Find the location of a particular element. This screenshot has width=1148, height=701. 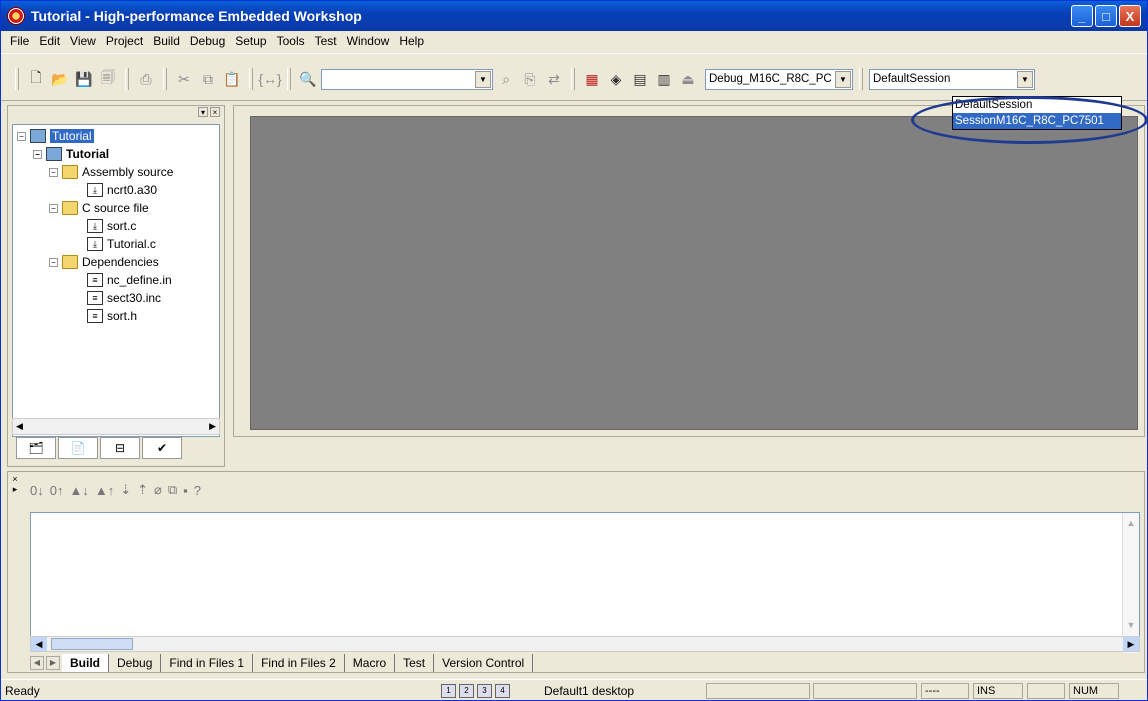

tab-find-in-files-1: Find in Files 1 is located at coordinates (207, 663).